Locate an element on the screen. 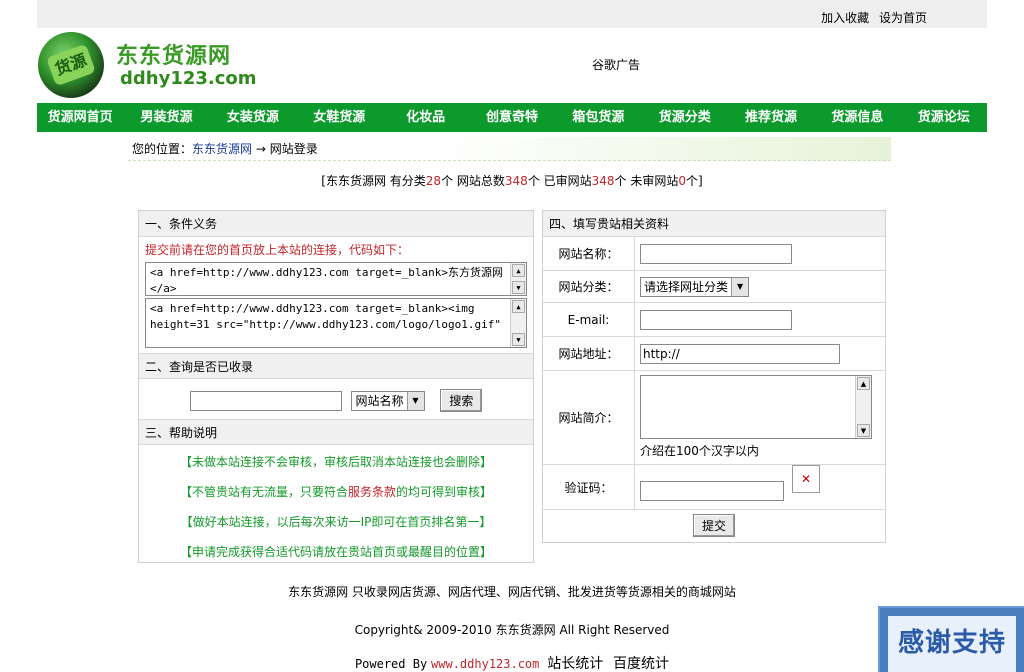 This screenshot has width=1024, height=672. category-select-value: 请选择网址分类 is located at coordinates (686, 286).